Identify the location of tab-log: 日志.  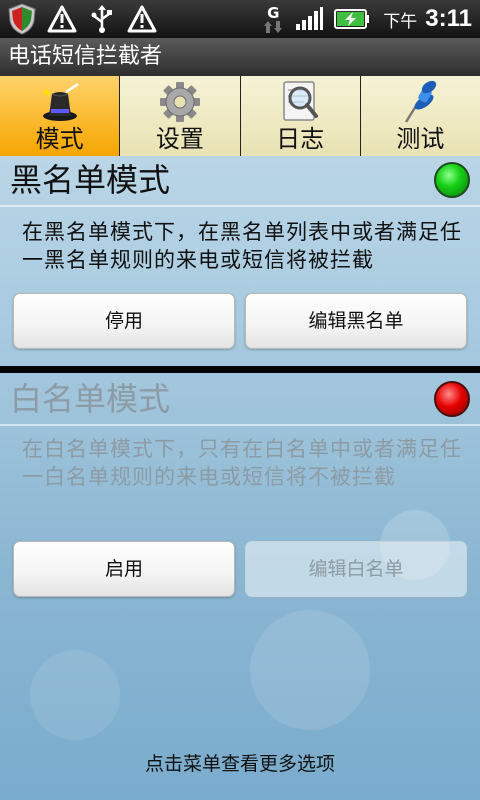
(300, 116).